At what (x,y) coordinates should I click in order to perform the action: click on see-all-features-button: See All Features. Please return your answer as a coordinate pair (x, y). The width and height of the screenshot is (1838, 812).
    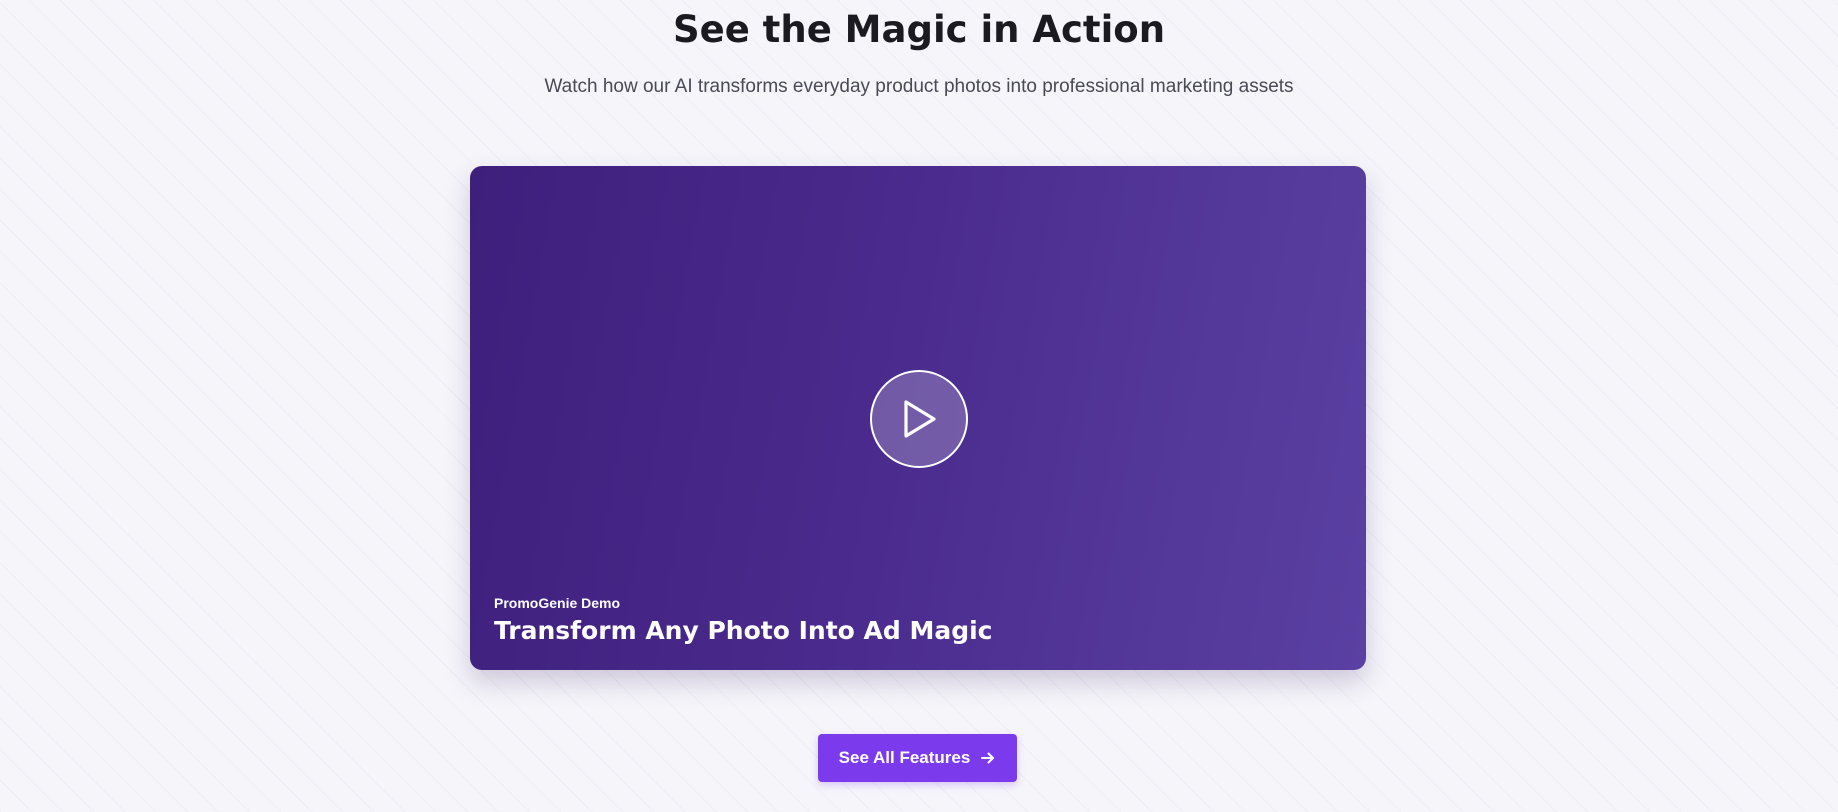
    Looking at the image, I should click on (917, 758).